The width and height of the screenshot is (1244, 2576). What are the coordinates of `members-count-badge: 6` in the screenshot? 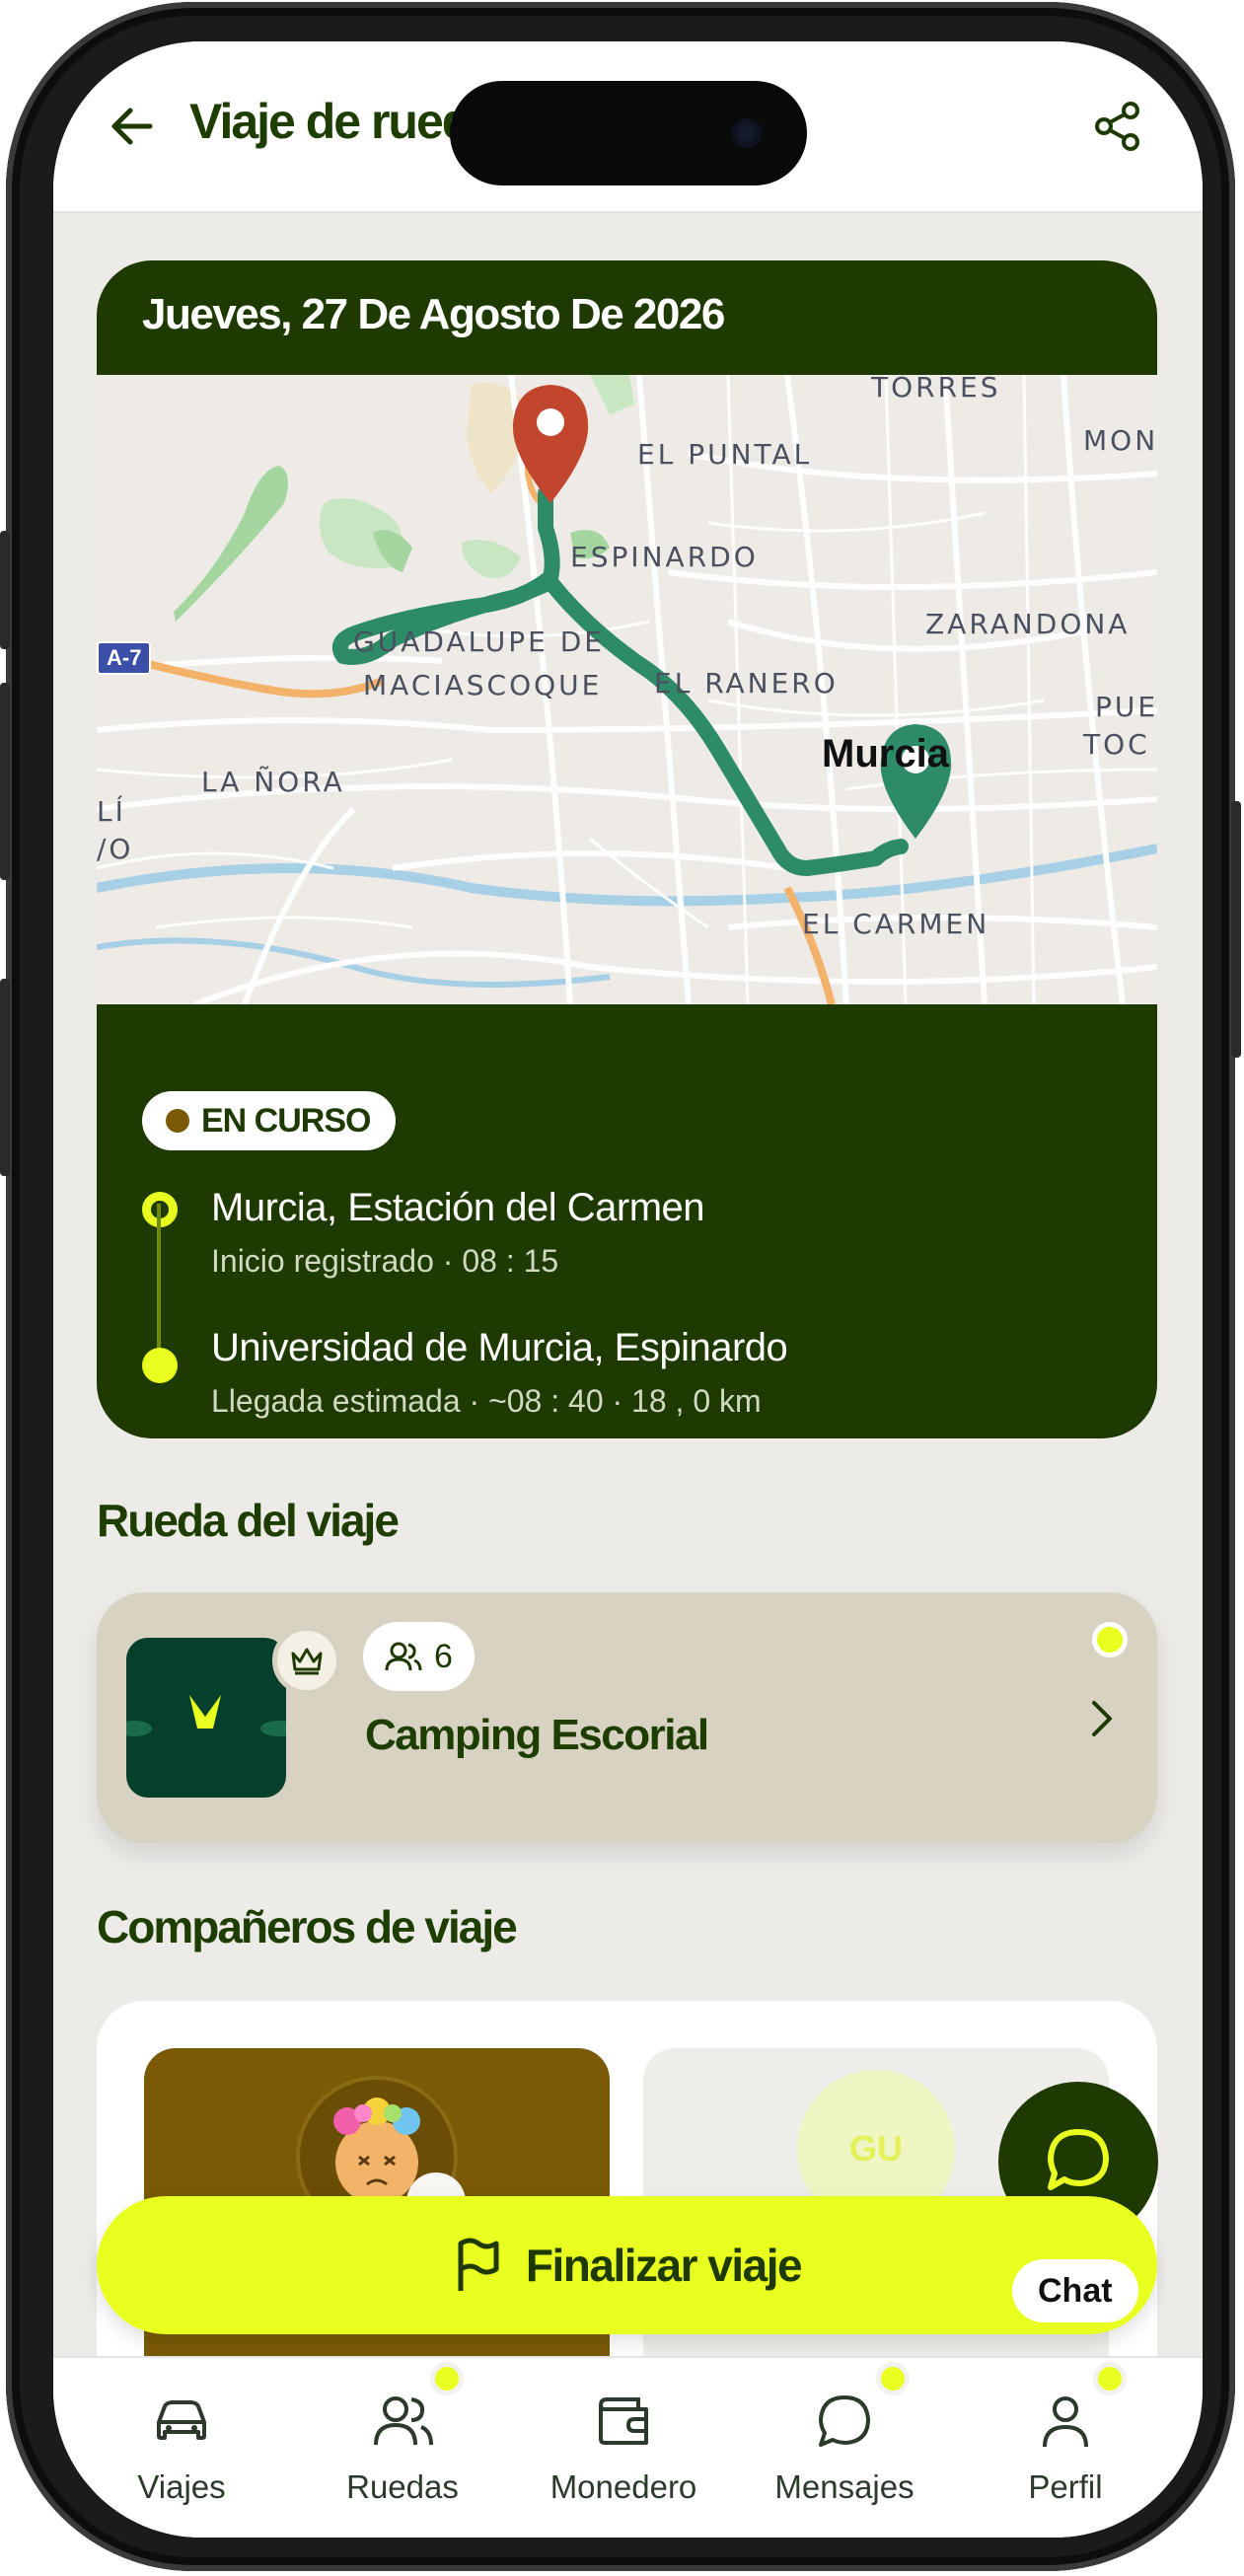 It's located at (419, 1656).